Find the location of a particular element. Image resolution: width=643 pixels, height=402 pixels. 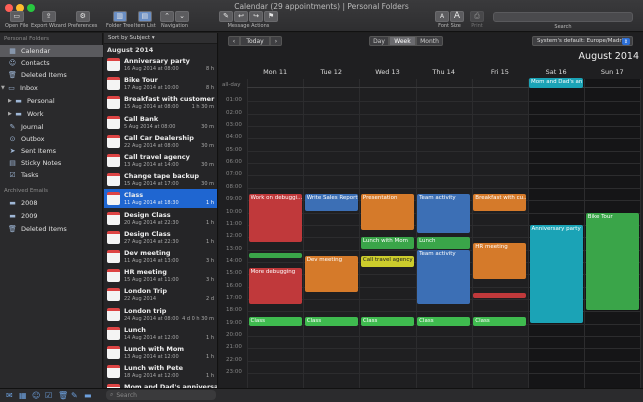

appointment-row: Bike Tour 17 Aug 2014 at 10:00 8 h is located at coordinates (160, 83).